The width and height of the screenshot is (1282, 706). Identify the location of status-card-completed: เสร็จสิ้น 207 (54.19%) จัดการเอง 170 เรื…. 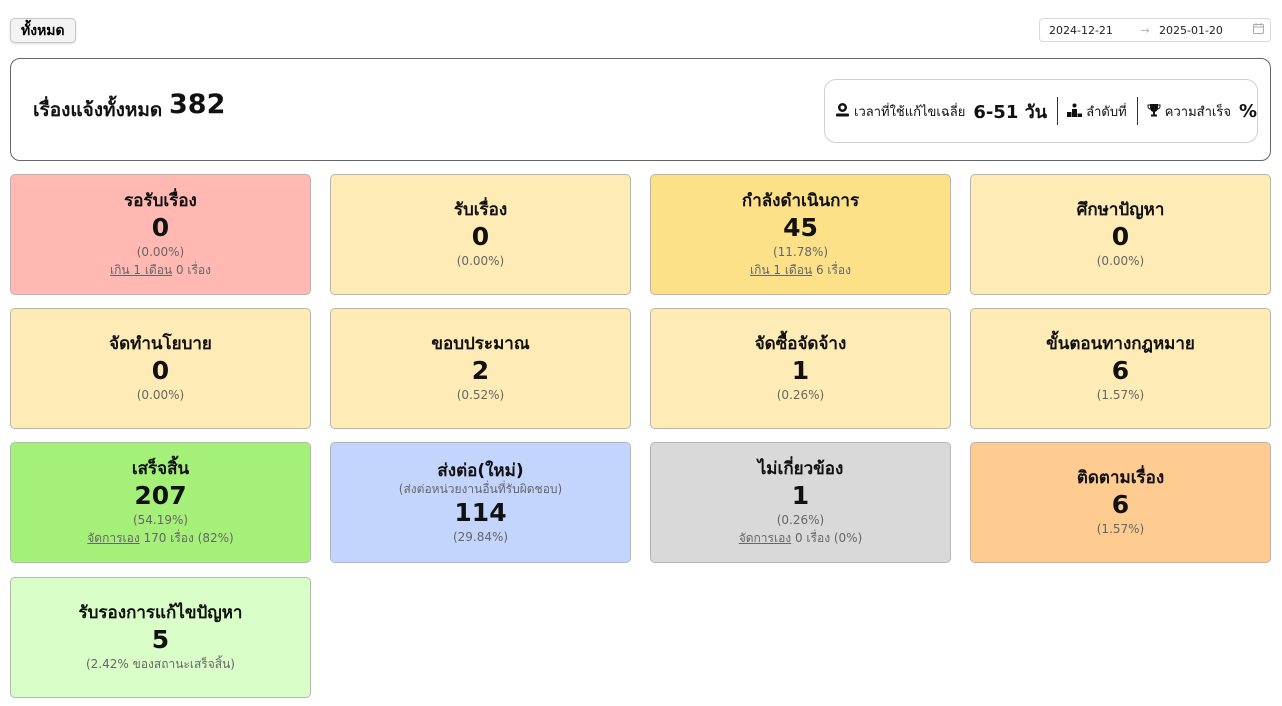
(160, 502).